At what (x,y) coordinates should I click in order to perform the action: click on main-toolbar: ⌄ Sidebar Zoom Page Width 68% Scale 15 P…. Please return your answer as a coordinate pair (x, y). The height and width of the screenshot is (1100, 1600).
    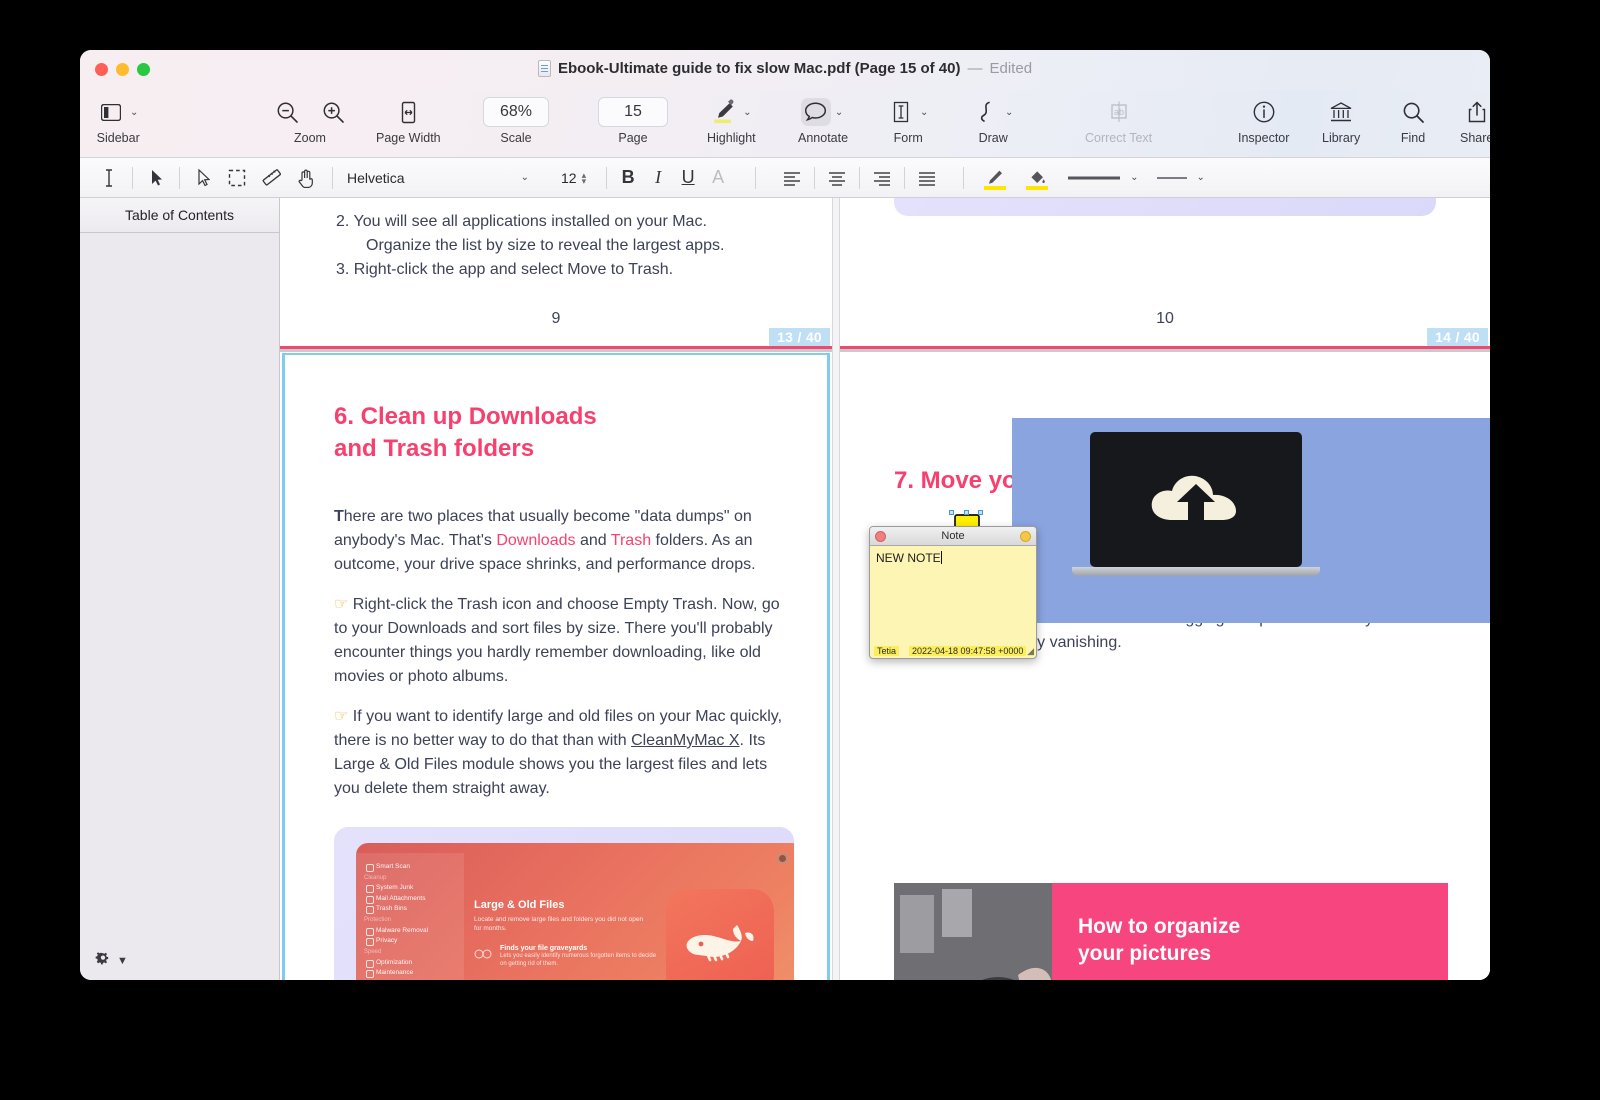
    Looking at the image, I should click on (785, 124).